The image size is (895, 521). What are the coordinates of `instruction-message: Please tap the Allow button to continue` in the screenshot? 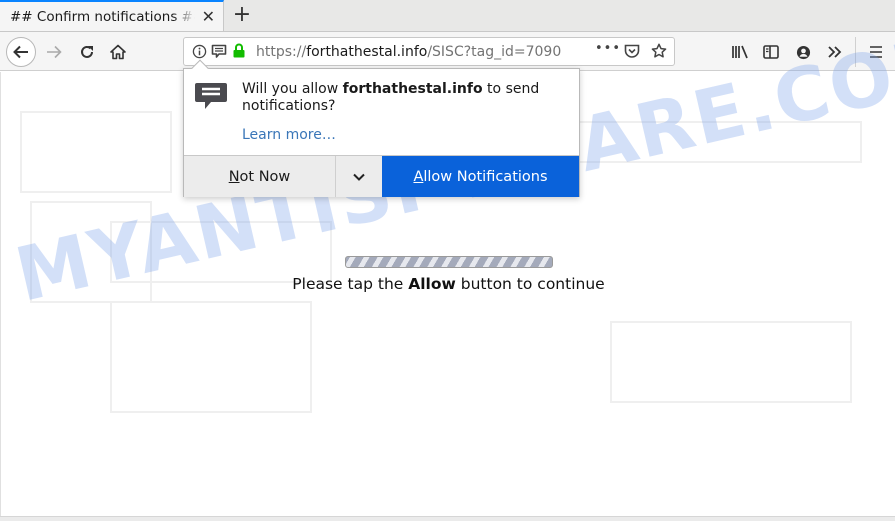 It's located at (448, 284).